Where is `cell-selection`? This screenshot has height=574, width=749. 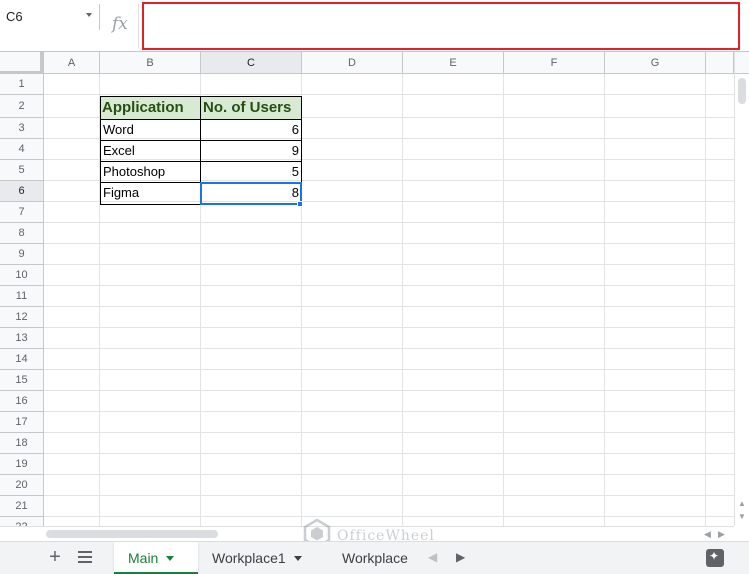
cell-selection is located at coordinates (251, 193).